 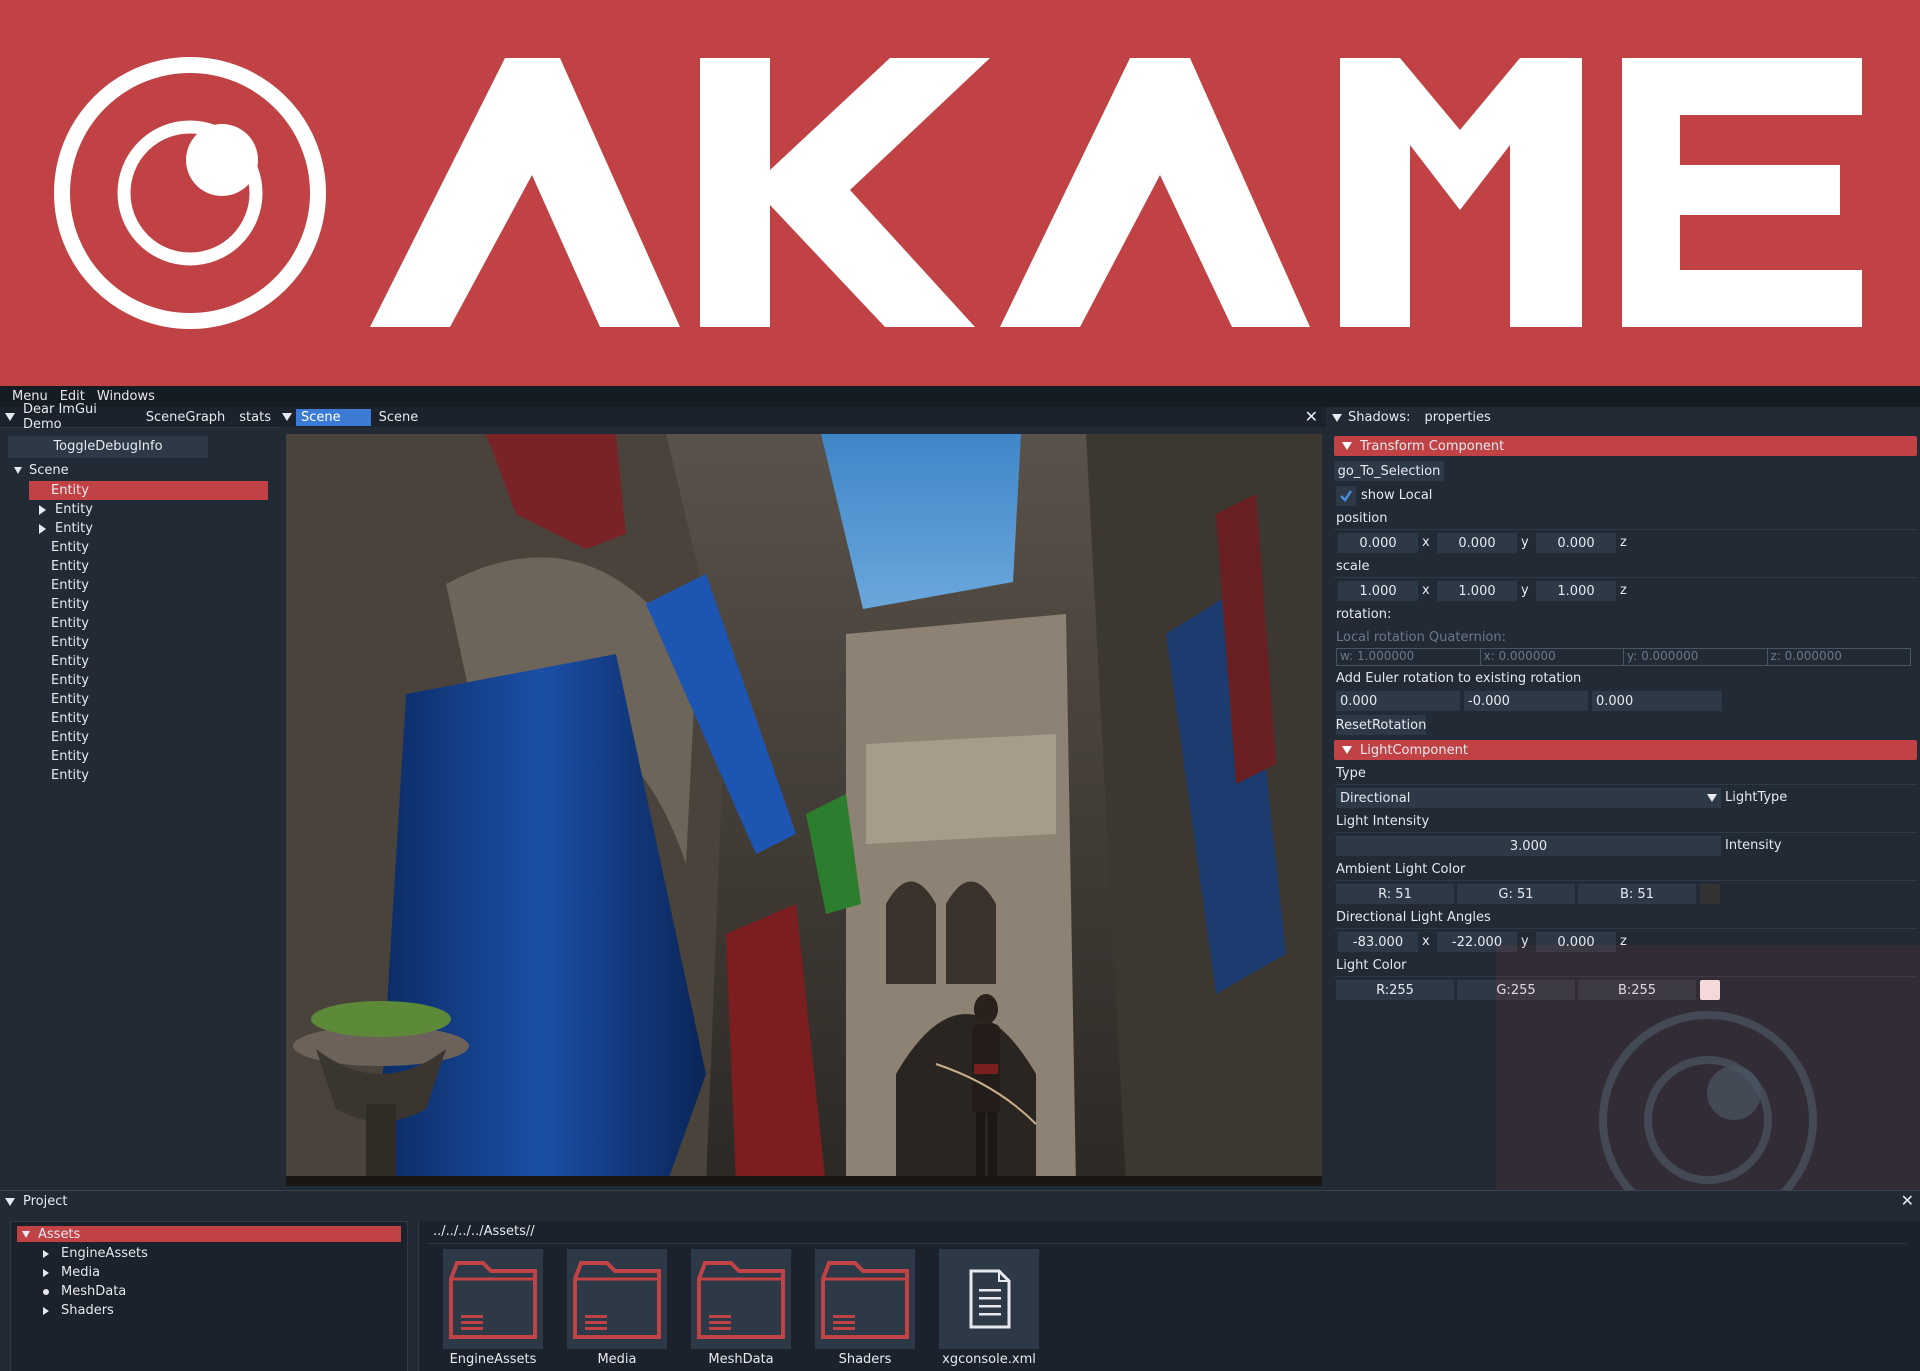 I want to click on tab-scene-active: Scene, so click(x=332, y=417).